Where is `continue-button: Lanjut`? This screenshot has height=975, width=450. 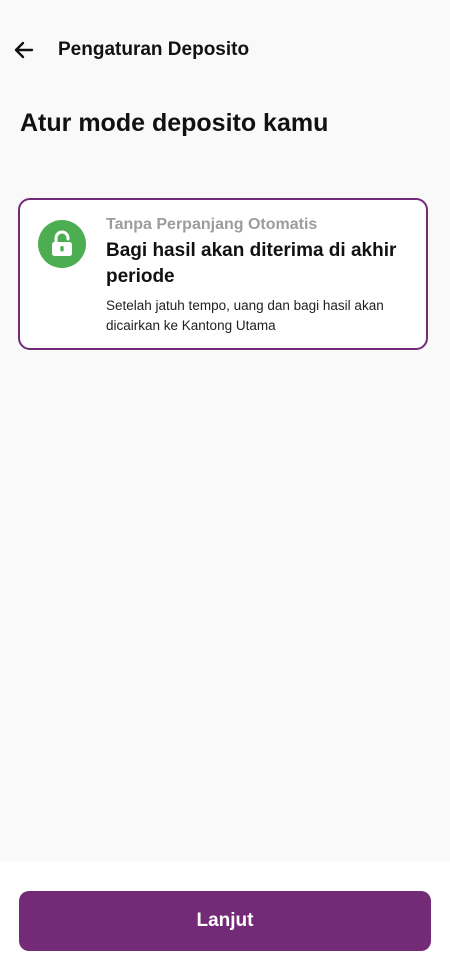 continue-button: Lanjut is located at coordinates (225, 921).